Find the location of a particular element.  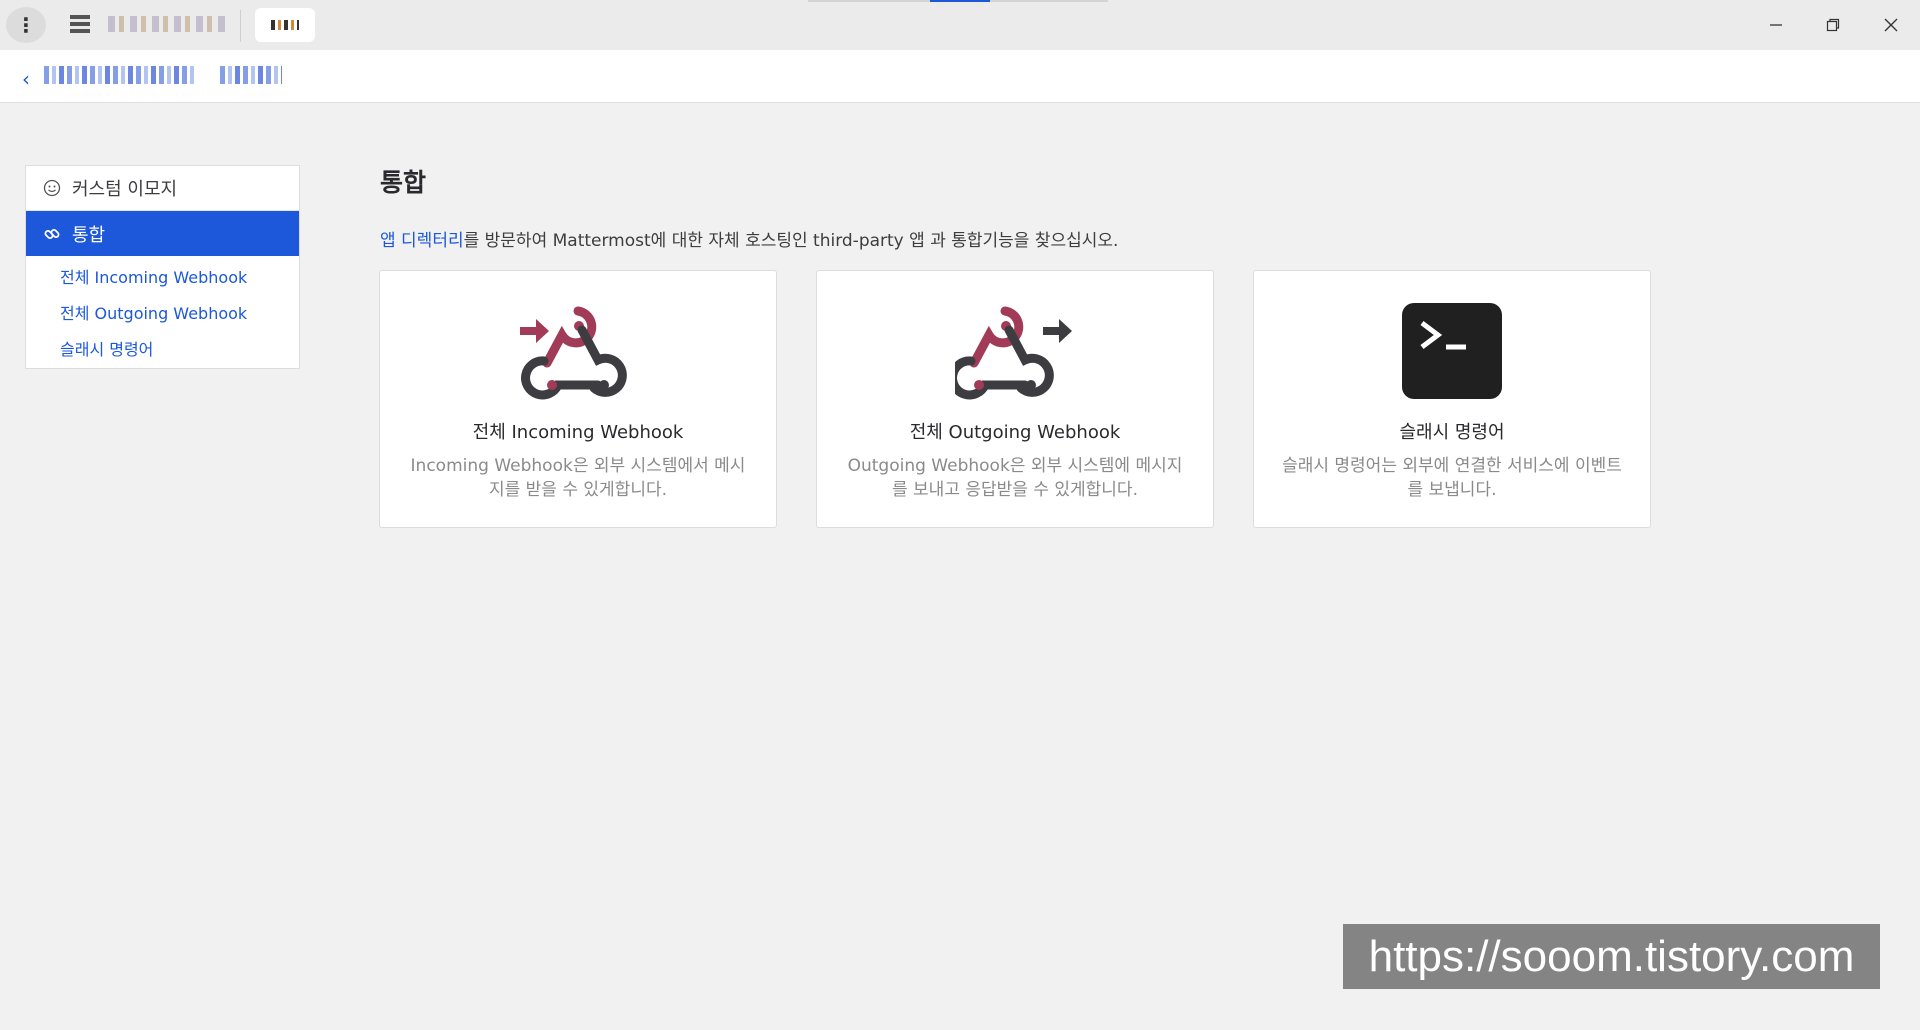

loading-bar is located at coordinates (960, 1).